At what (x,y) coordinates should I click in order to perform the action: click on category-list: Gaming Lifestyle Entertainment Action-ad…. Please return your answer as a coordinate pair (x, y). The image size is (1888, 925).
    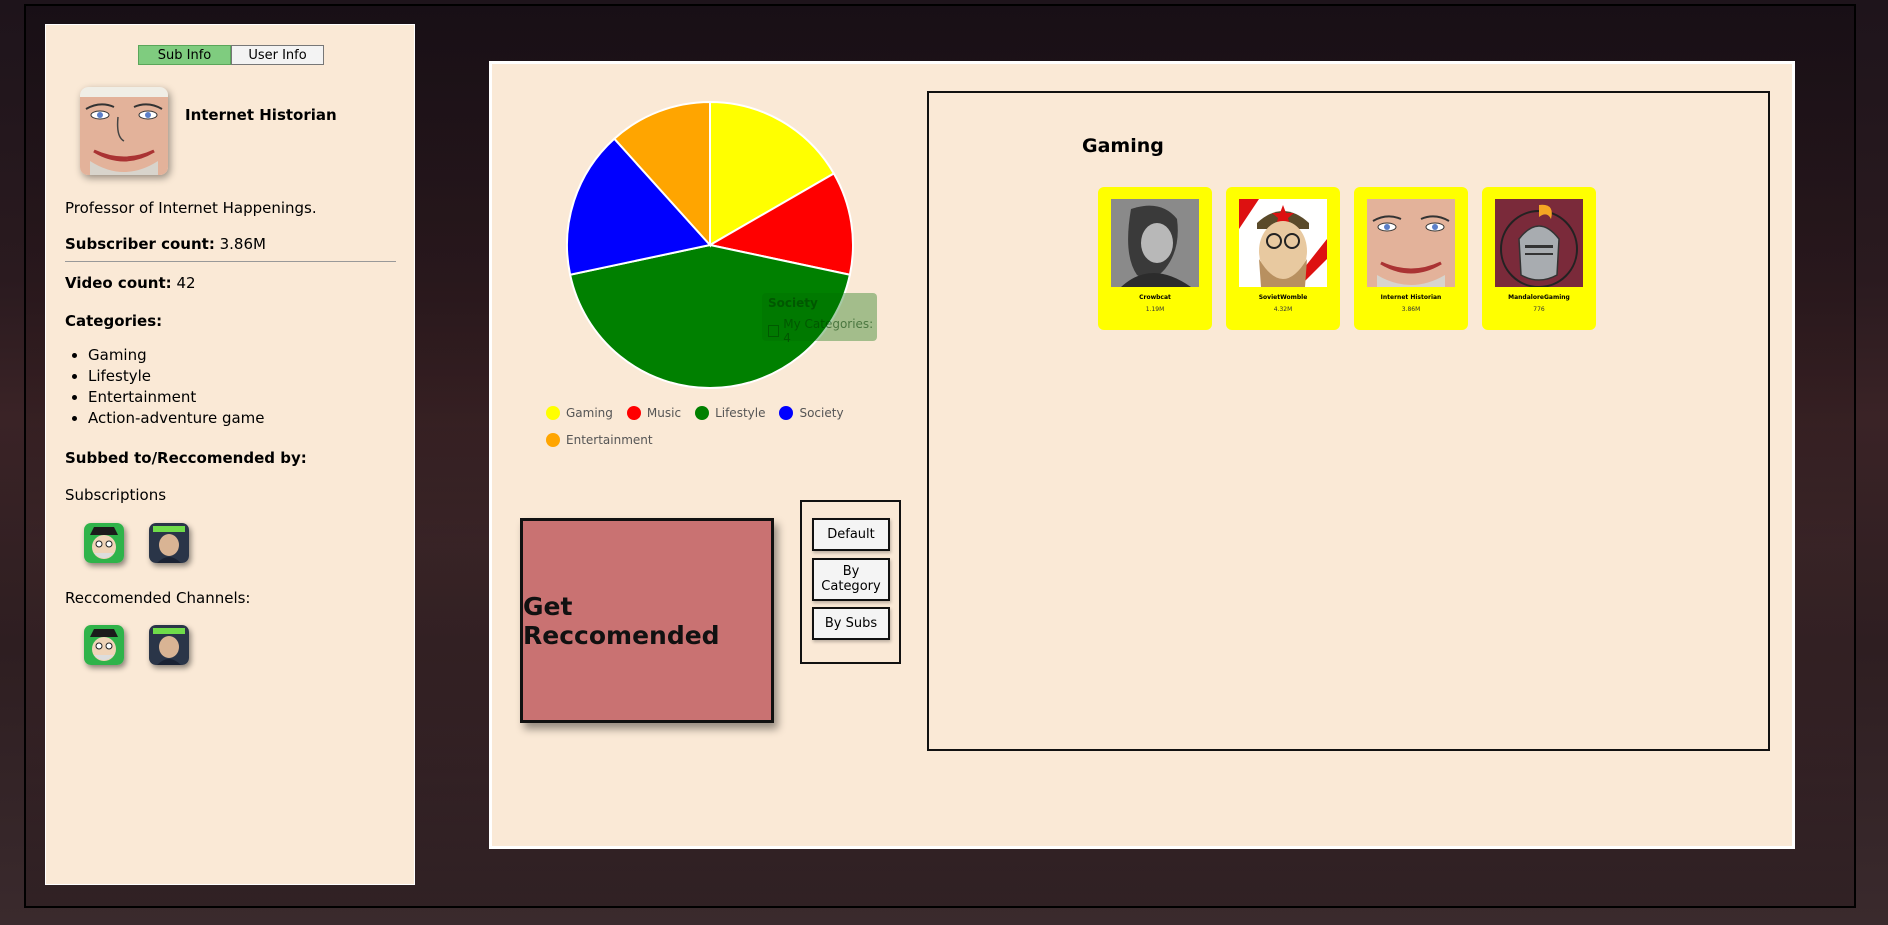
    Looking at the image, I should click on (165, 387).